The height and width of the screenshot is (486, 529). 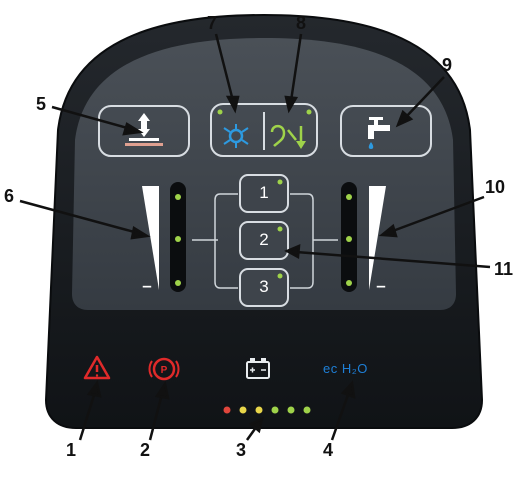 I want to click on ec-h2o-logo: ec H₂O, so click(x=345, y=368).